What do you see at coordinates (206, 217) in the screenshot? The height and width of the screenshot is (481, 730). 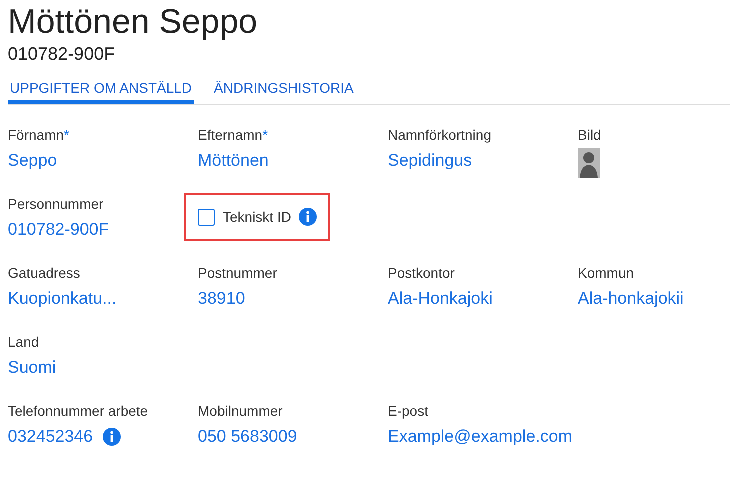 I see `checkbox` at bounding box center [206, 217].